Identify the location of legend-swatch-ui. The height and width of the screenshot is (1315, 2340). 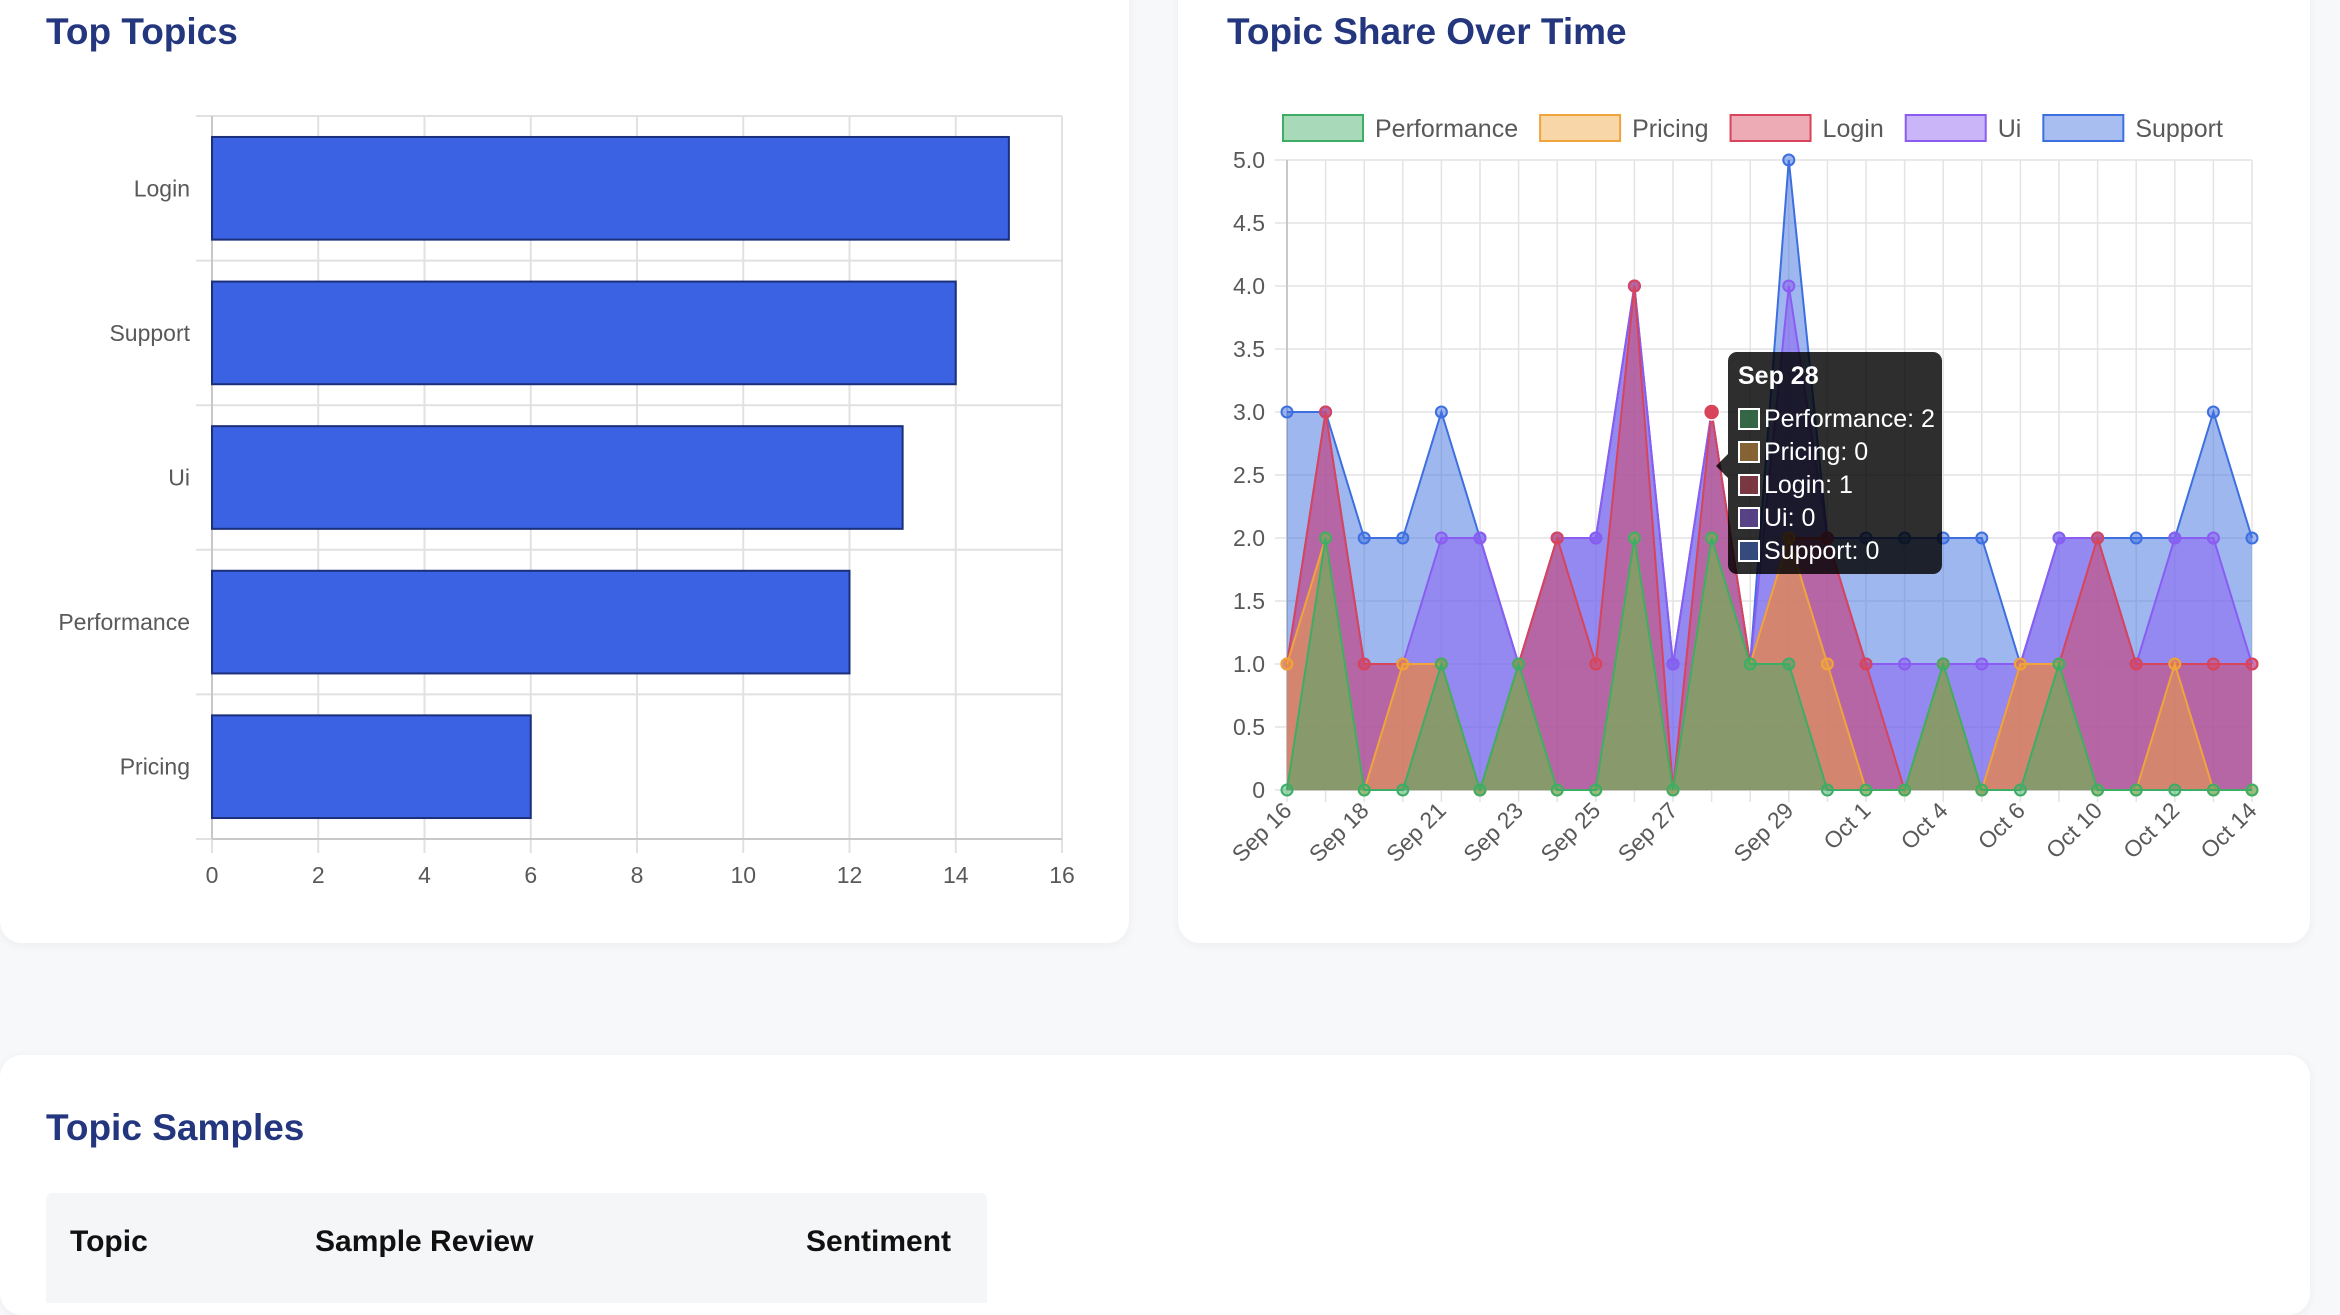
(1945, 128).